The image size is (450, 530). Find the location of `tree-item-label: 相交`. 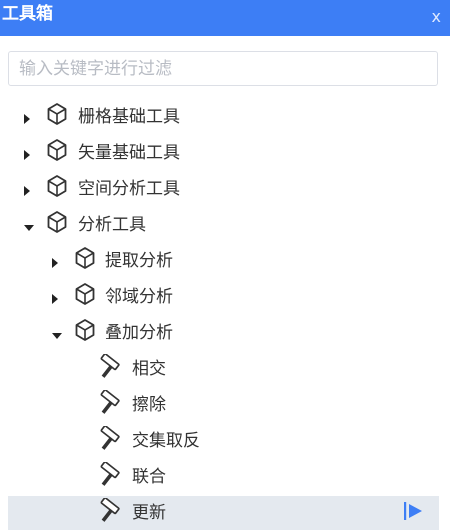

tree-item-label: 相交 is located at coordinates (149, 369).